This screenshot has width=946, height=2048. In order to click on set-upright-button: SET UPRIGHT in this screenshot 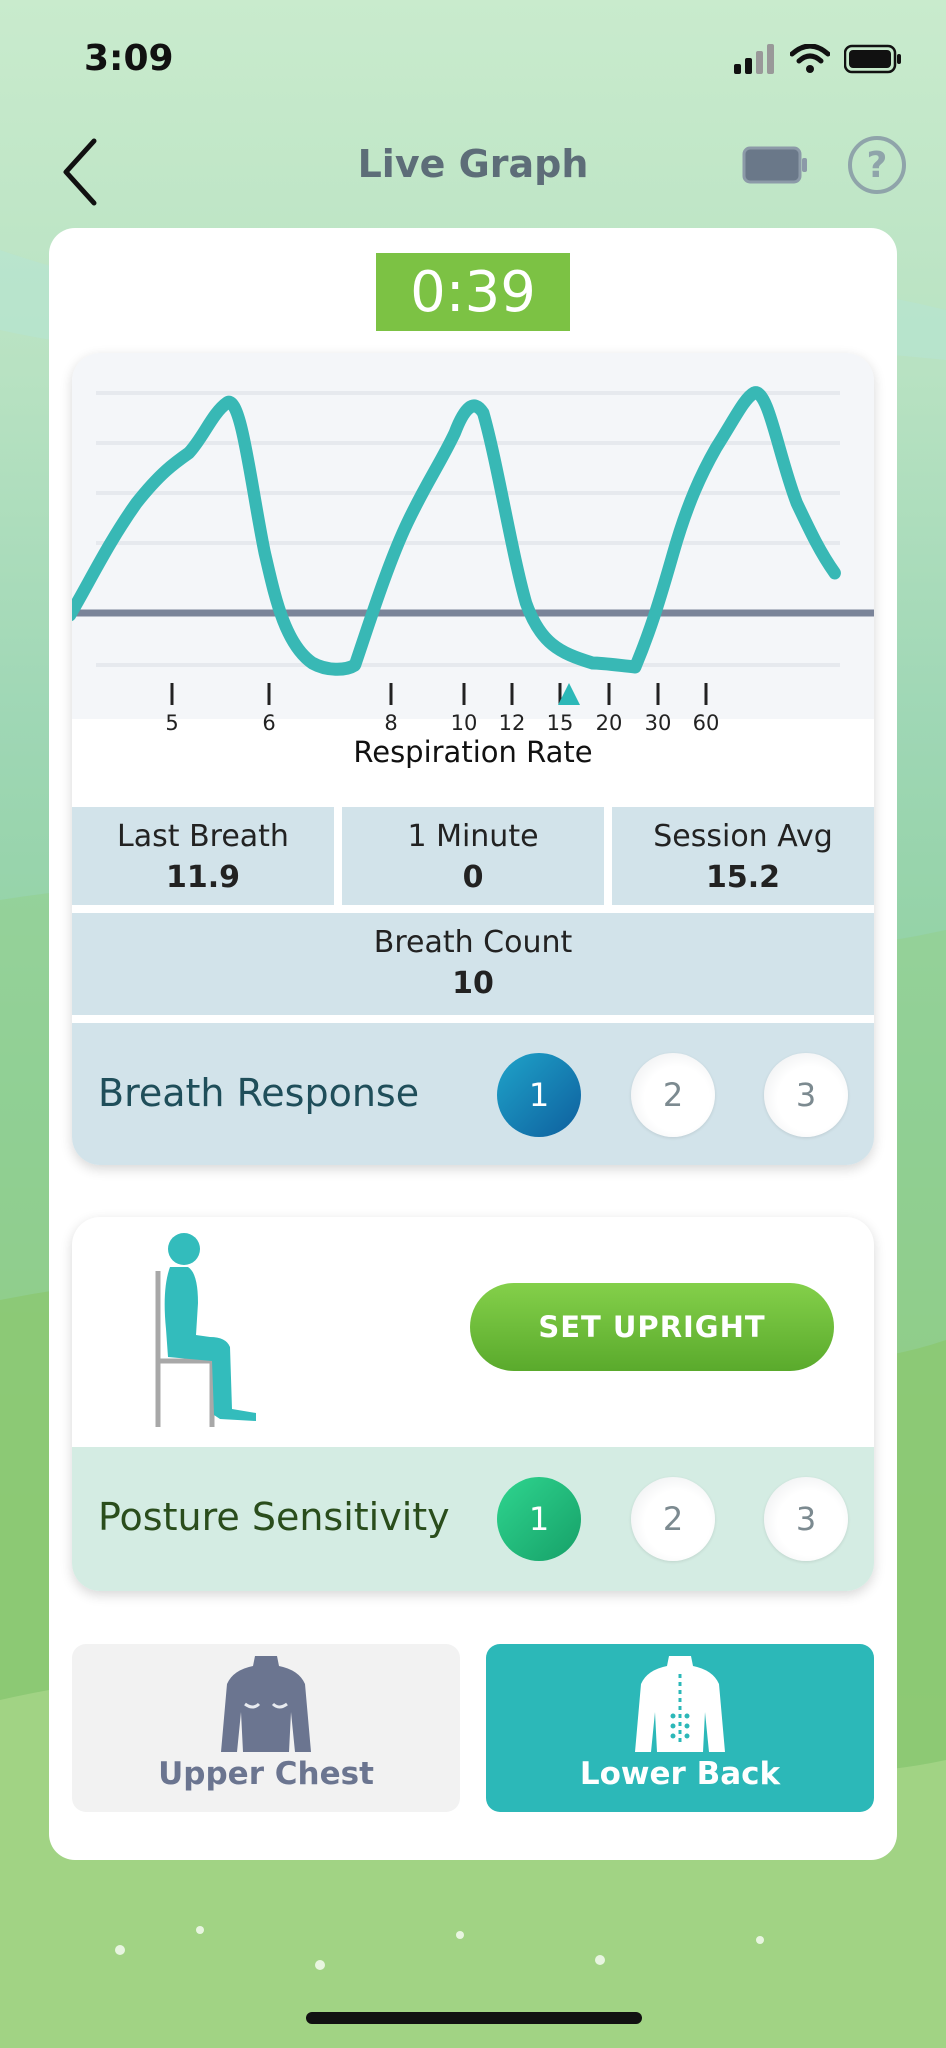, I will do `click(652, 1327)`.